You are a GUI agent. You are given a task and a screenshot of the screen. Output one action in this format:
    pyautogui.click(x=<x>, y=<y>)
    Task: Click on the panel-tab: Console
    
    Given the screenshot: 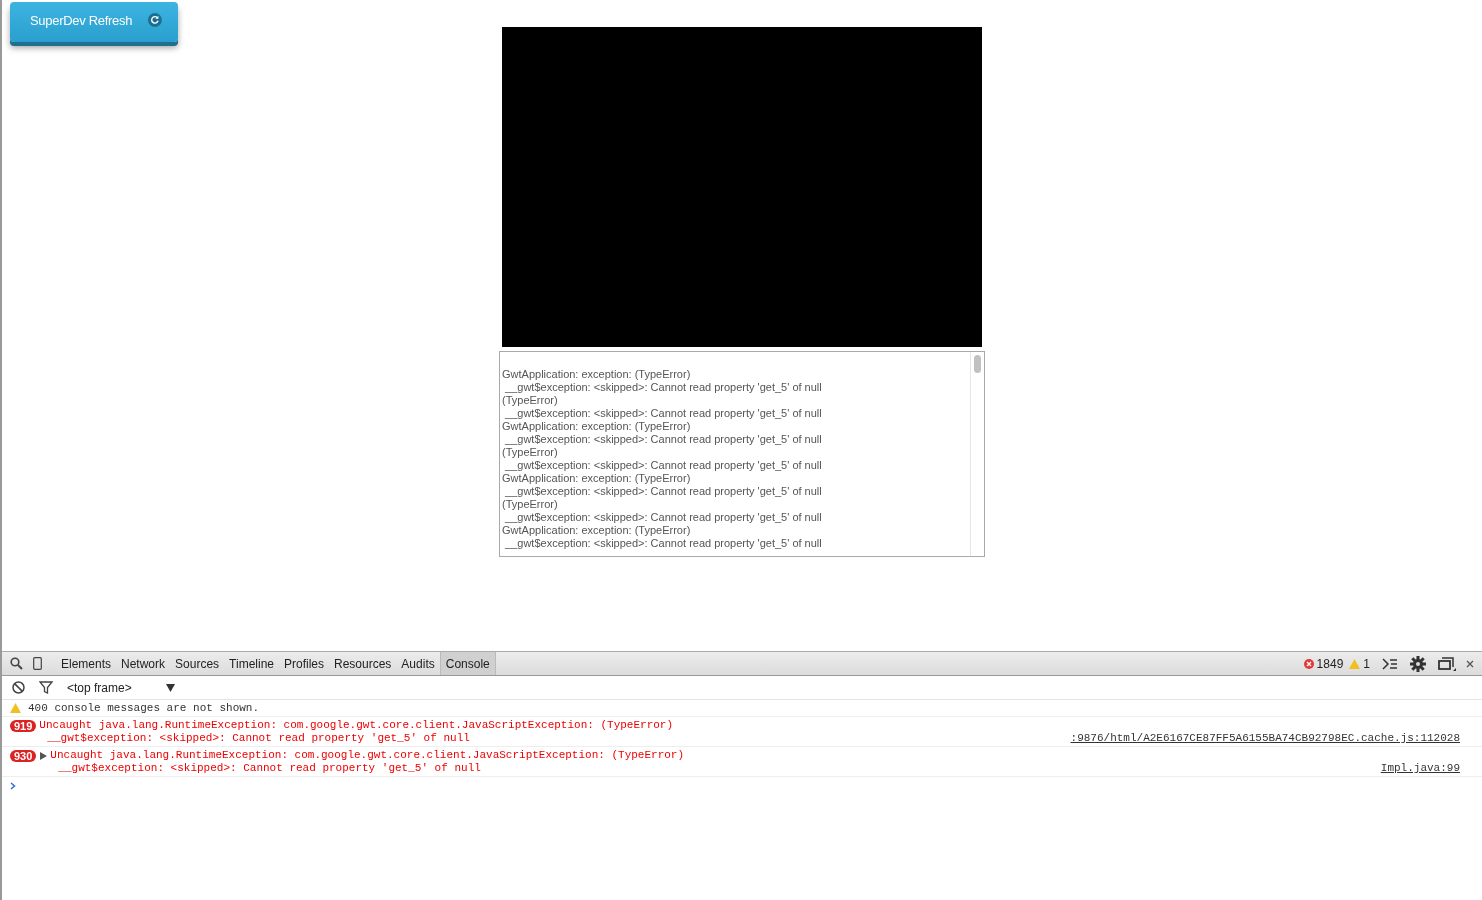 What is the action you would take?
    pyautogui.click(x=467, y=663)
    